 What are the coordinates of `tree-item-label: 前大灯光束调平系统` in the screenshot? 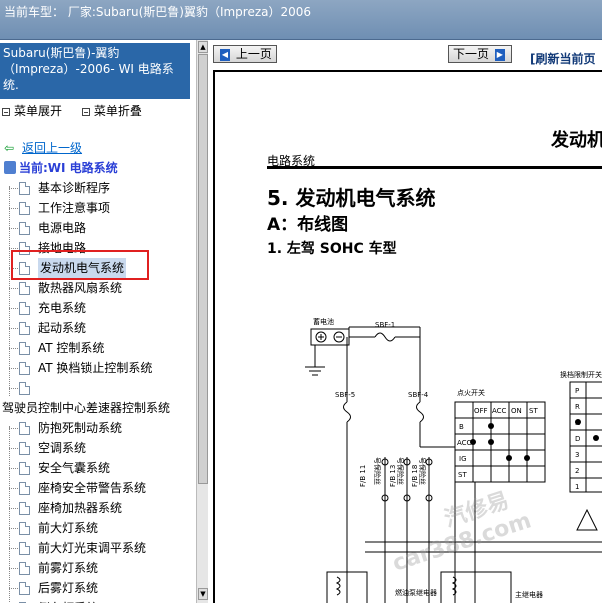 It's located at (92, 548).